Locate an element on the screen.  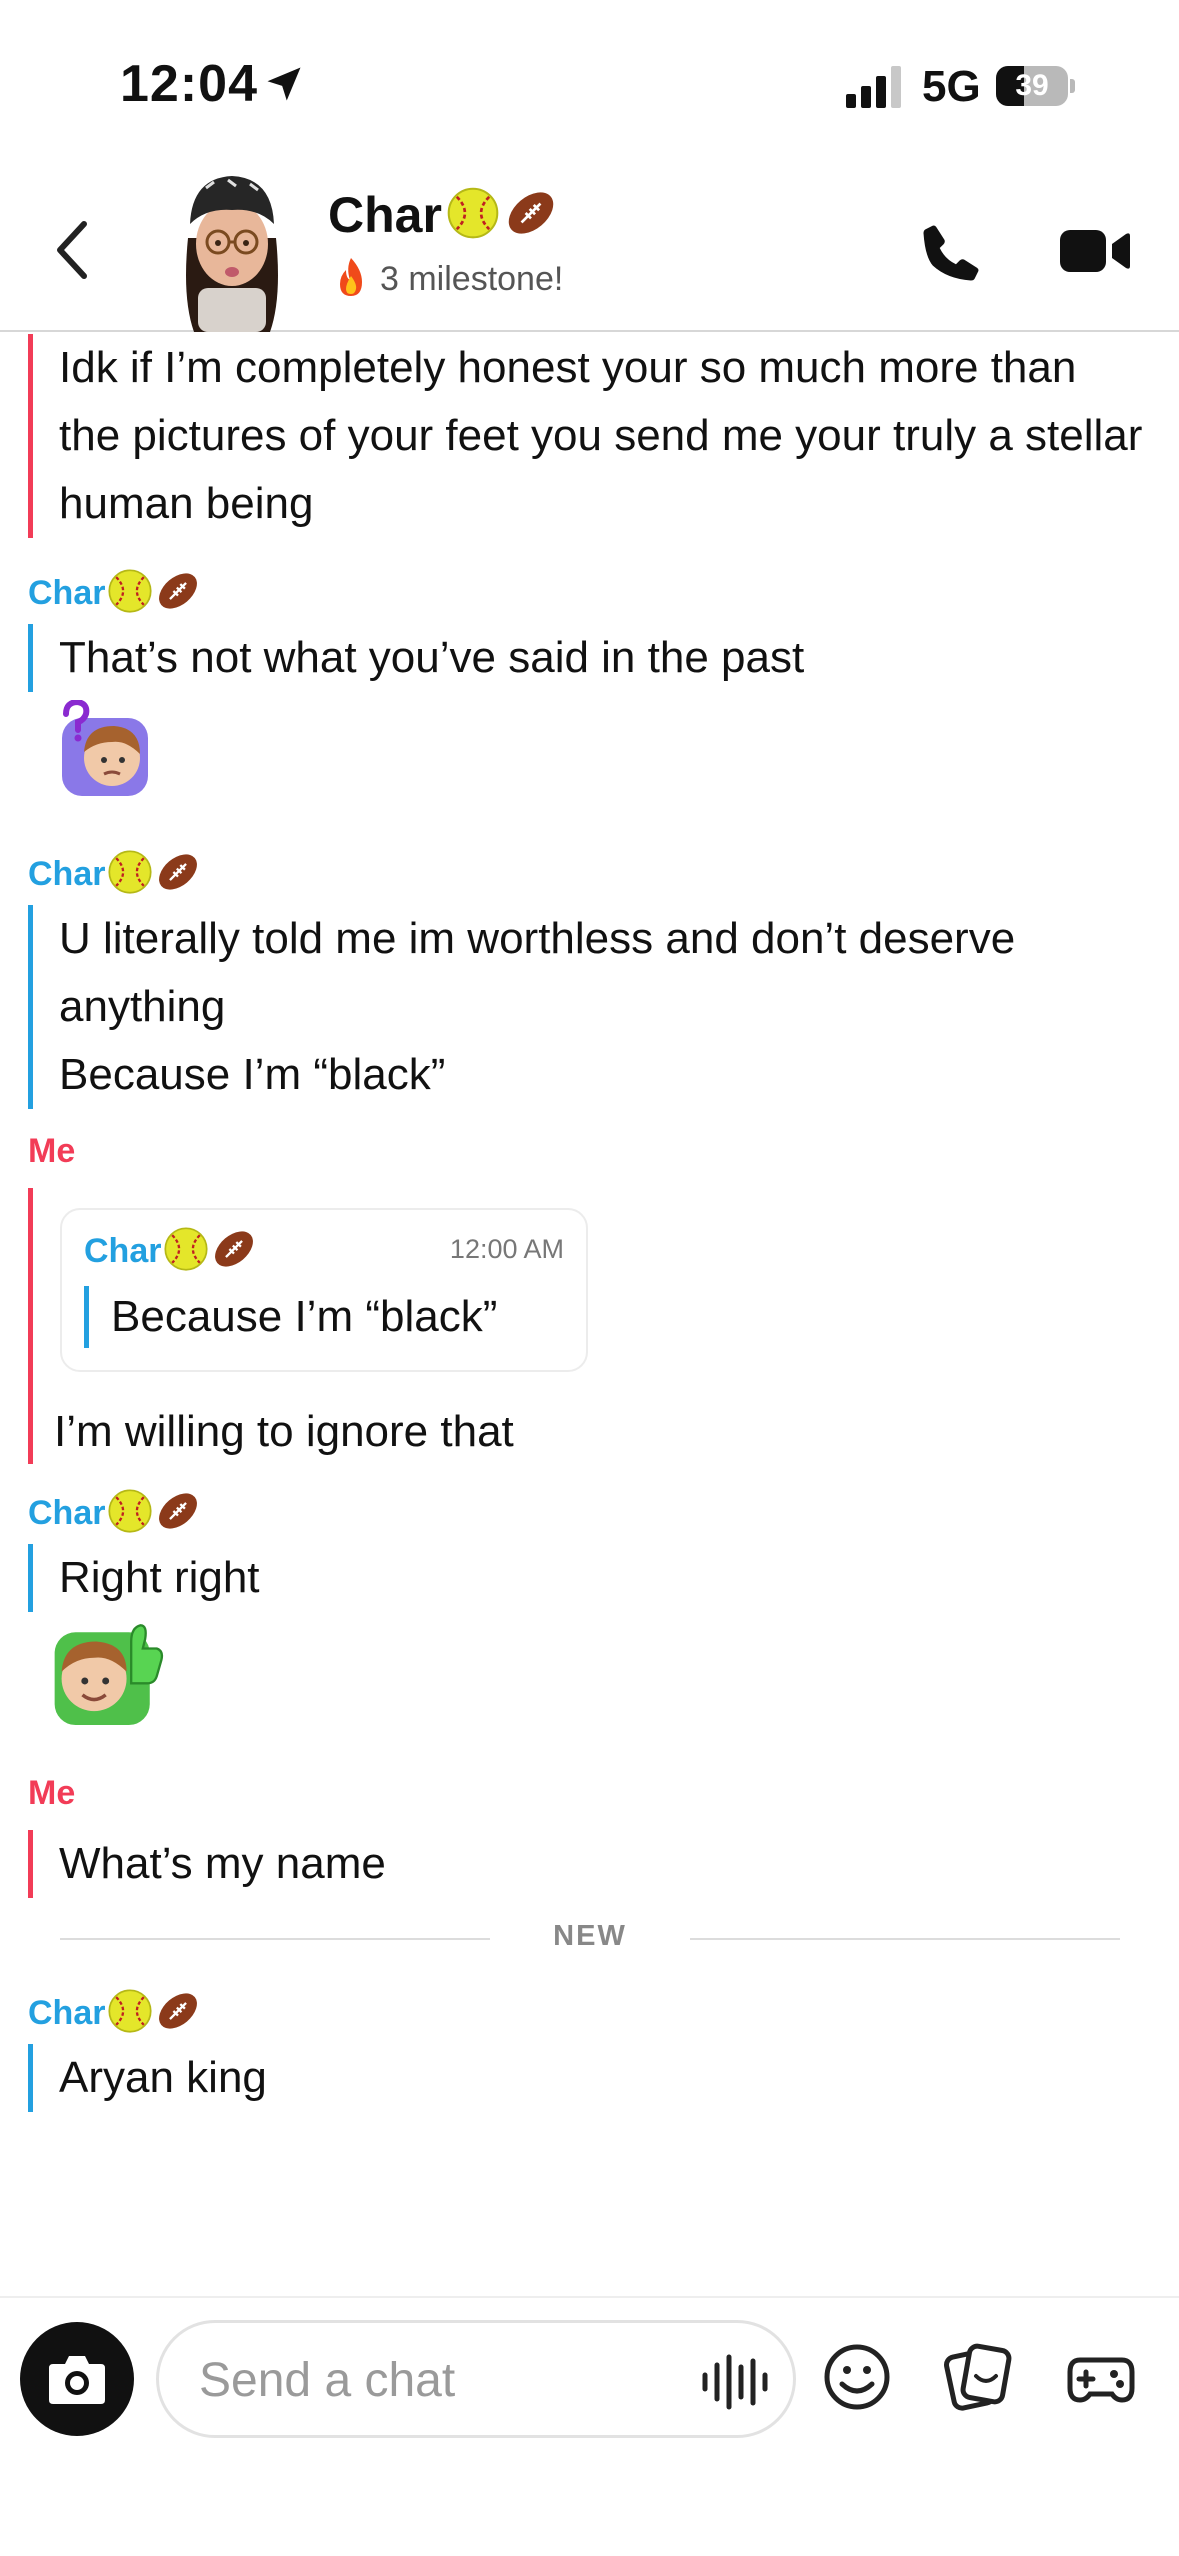
quoted-message: Char 12:00 AM Because I’m “black” is located at coordinates (324, 1290).